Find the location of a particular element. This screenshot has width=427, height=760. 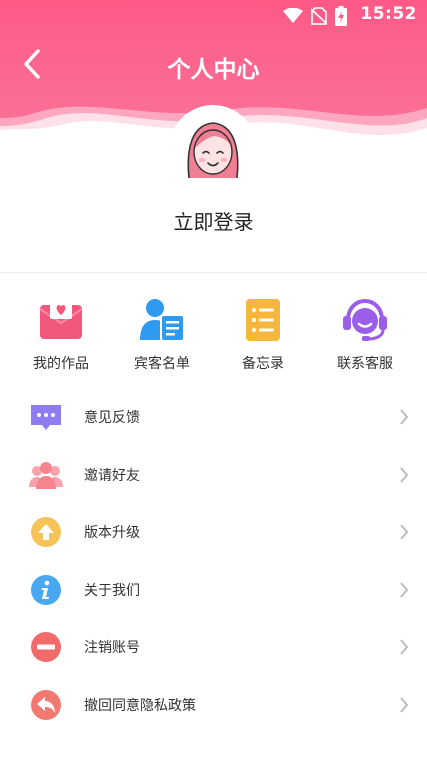

revoke-undo-icon is located at coordinates (46, 704).